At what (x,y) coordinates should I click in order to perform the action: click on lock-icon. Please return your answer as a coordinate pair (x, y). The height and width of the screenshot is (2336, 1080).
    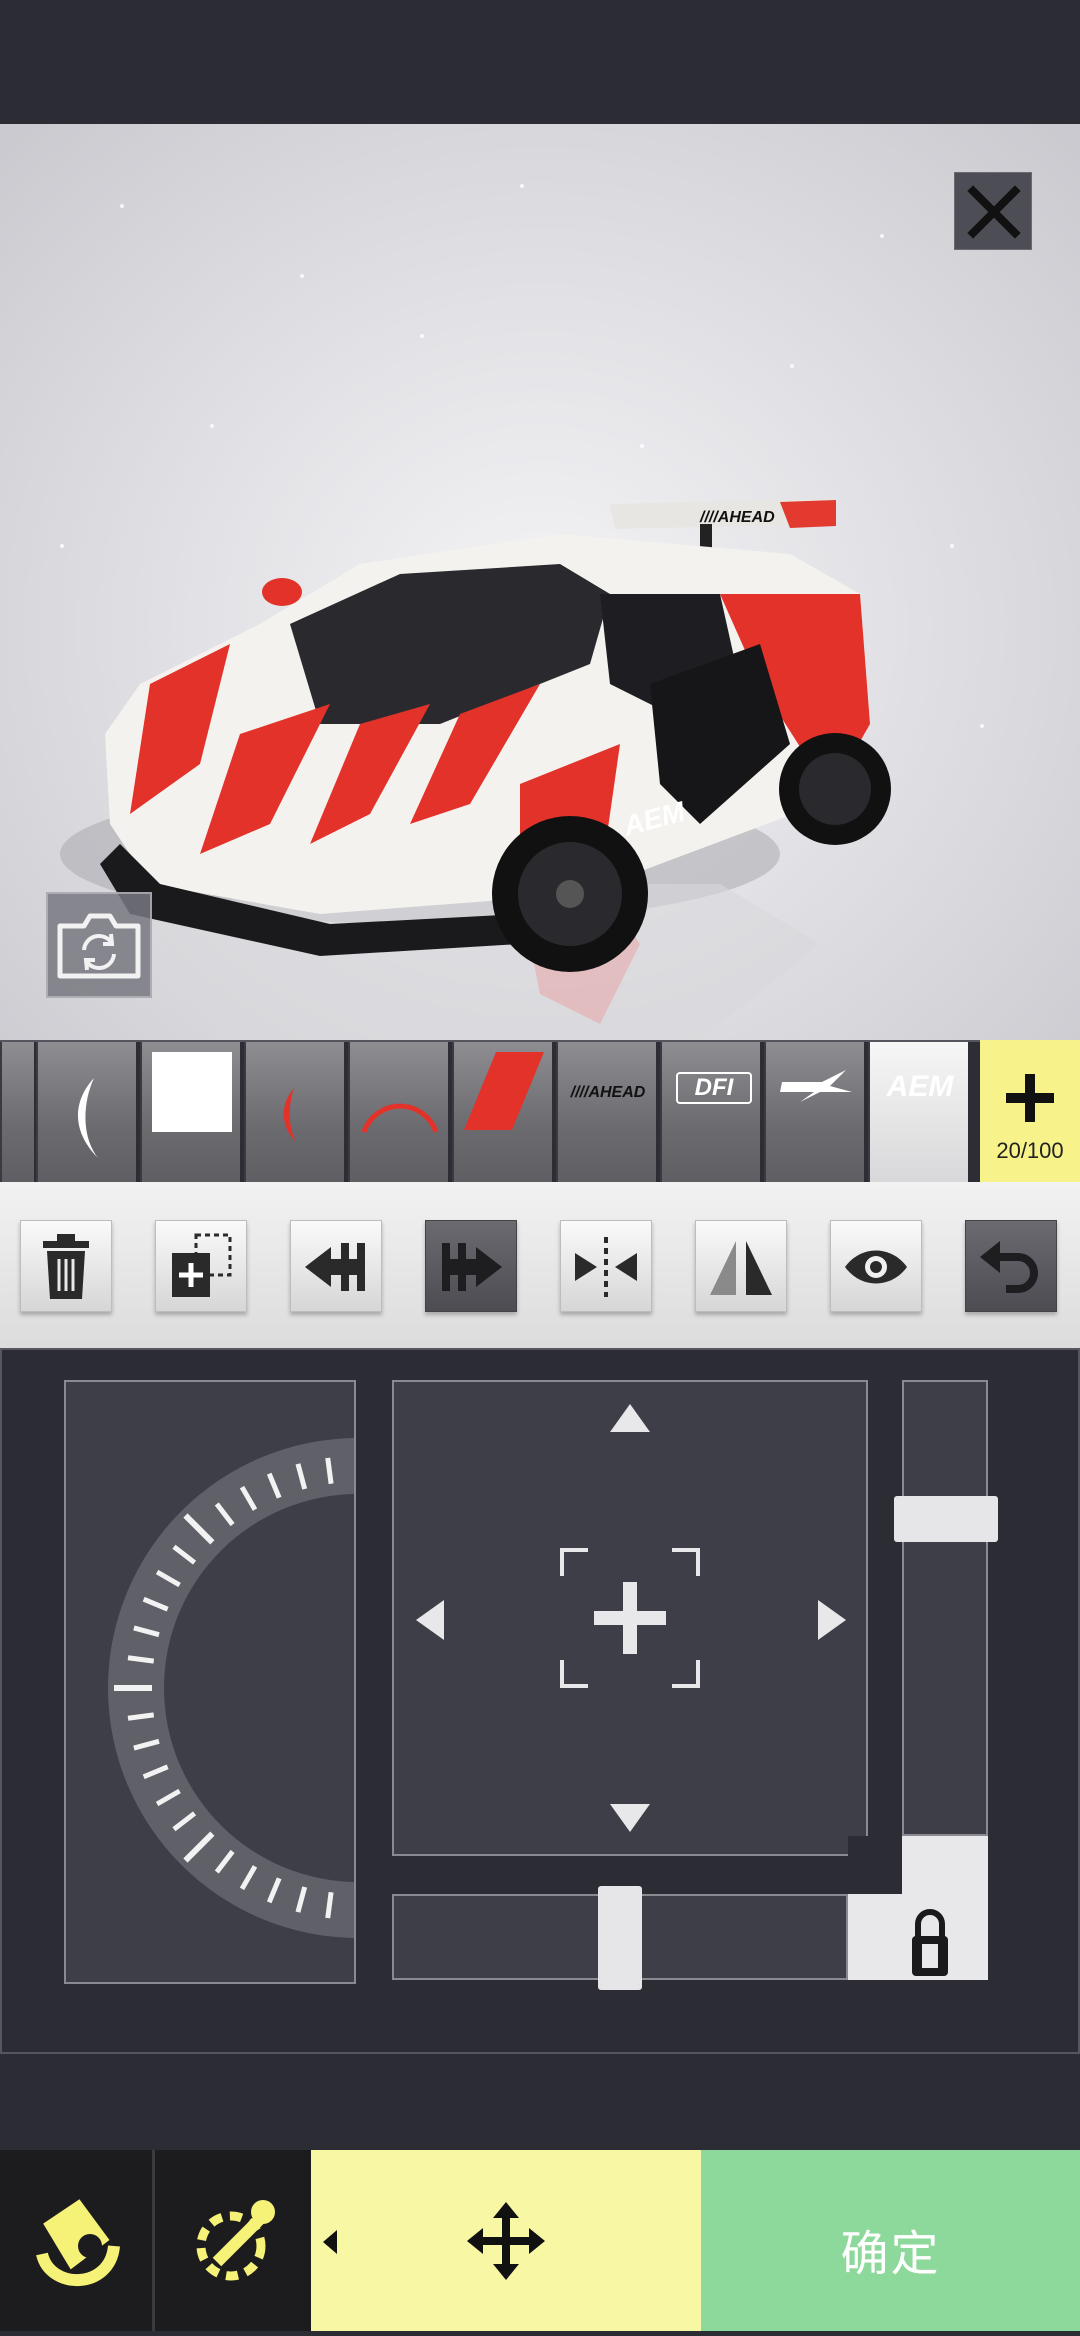
    Looking at the image, I should click on (930, 1942).